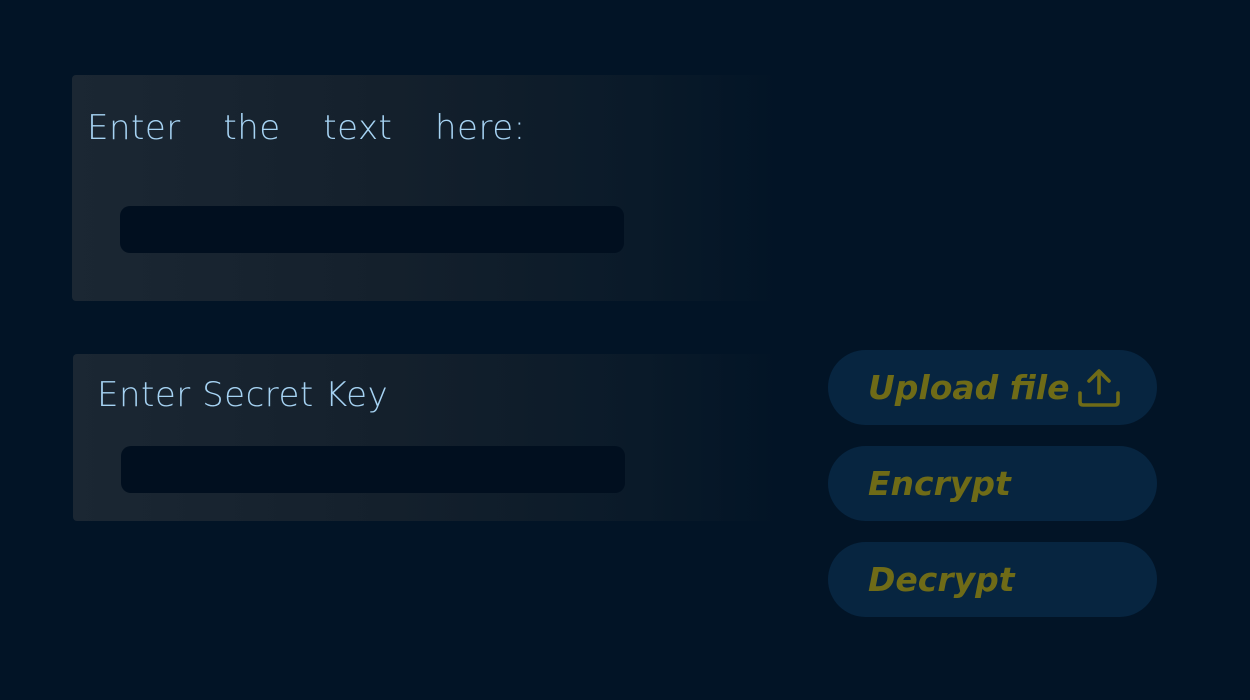  What do you see at coordinates (941, 579) in the screenshot?
I see `decrypt-label: Decrypt` at bounding box center [941, 579].